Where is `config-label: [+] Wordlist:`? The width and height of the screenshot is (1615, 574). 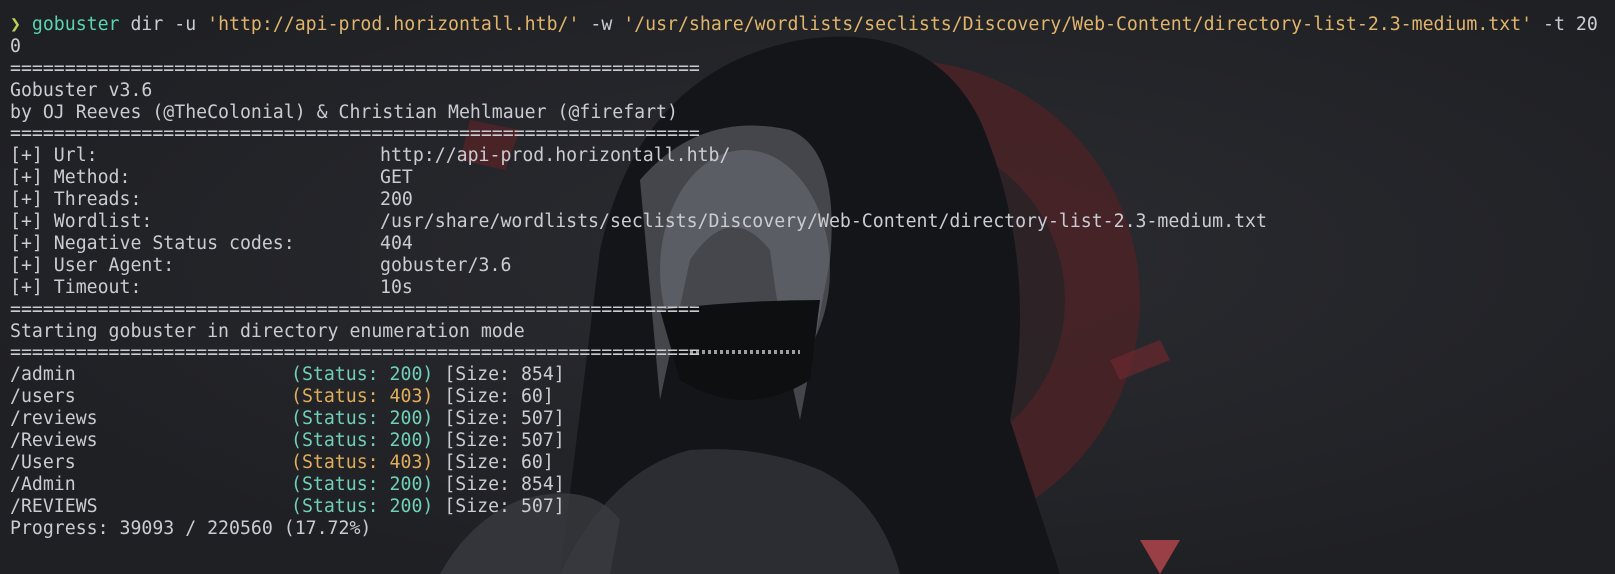 config-label: [+] Wordlist: is located at coordinates (81, 222).